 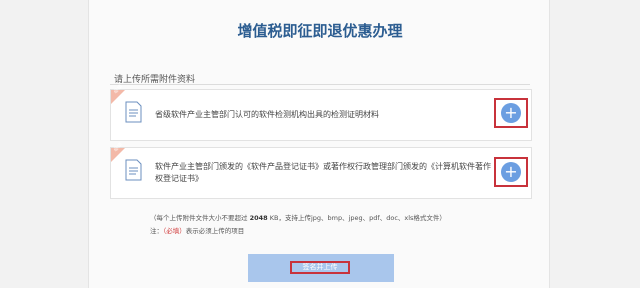 I want to click on required-note: 注：（必填）表示必须上传的项目, so click(x=197, y=230).